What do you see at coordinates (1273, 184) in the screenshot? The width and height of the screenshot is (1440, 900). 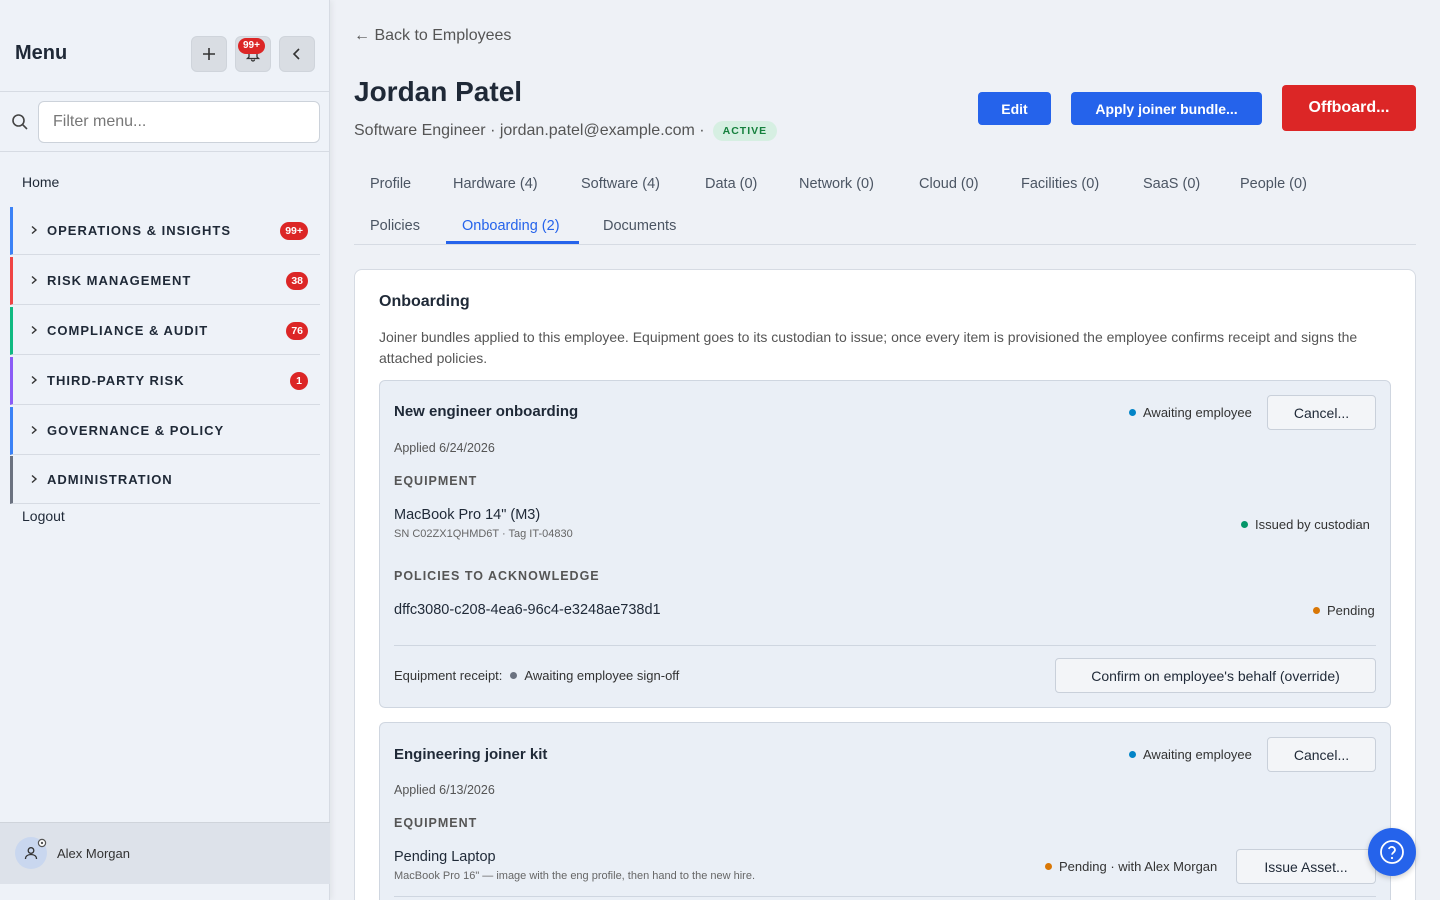 I see `tab-people: People (0)` at bounding box center [1273, 184].